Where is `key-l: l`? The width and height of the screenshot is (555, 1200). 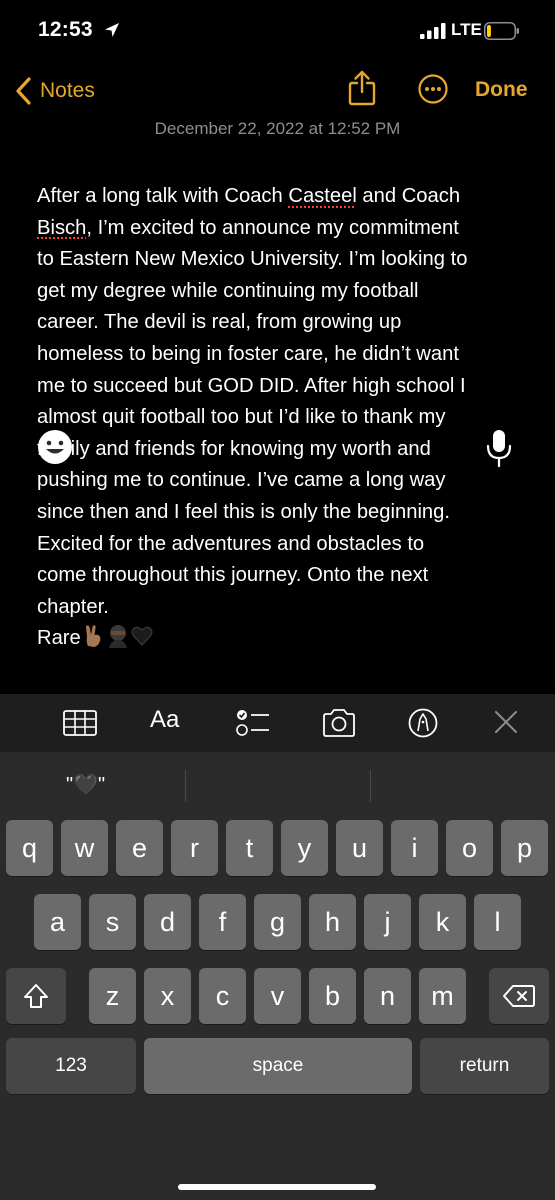 key-l: l is located at coordinates (497, 922).